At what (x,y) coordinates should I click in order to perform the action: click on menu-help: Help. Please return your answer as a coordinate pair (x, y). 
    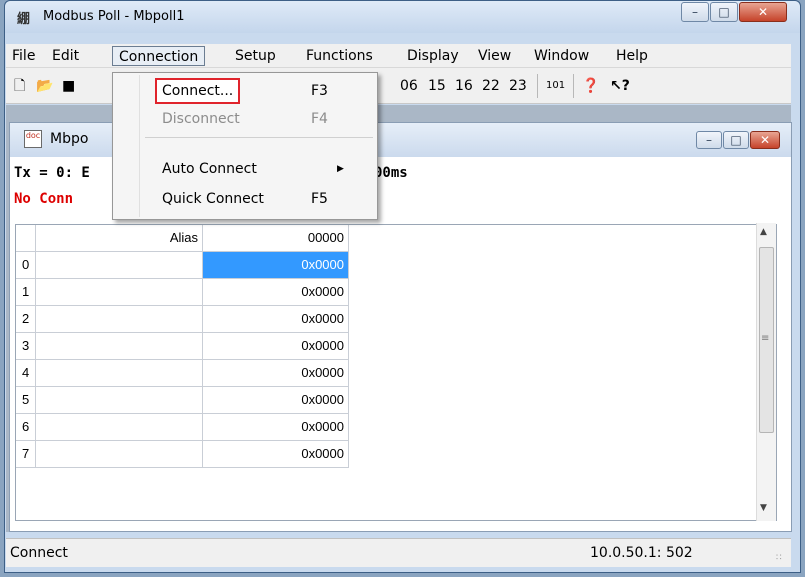
    Looking at the image, I should click on (632, 56).